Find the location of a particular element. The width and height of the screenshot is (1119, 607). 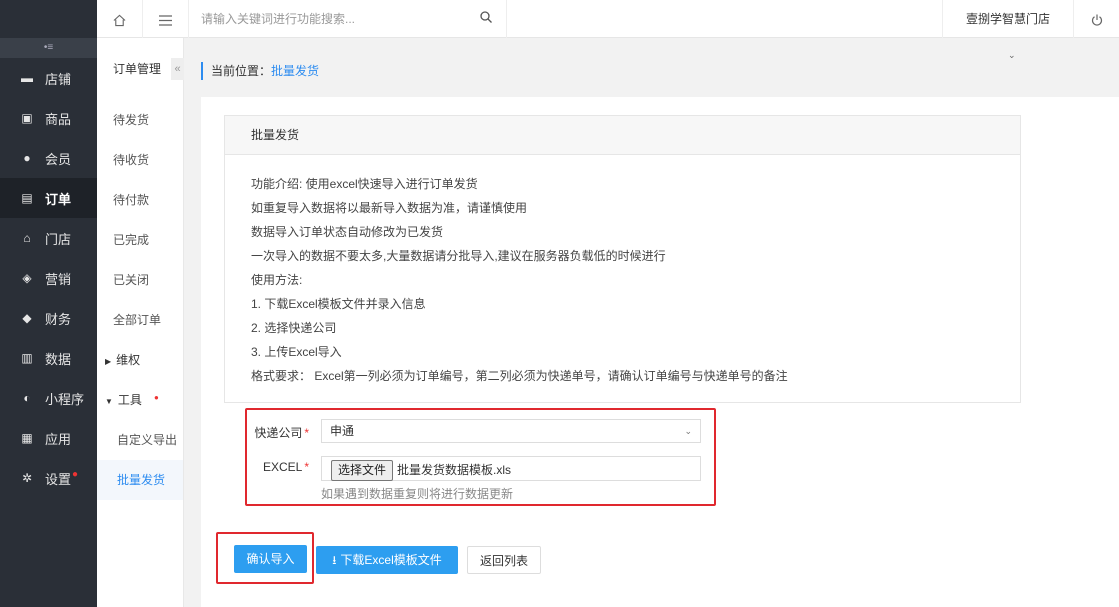

sub-nav-label: 自定义导出 is located at coordinates (147, 440).